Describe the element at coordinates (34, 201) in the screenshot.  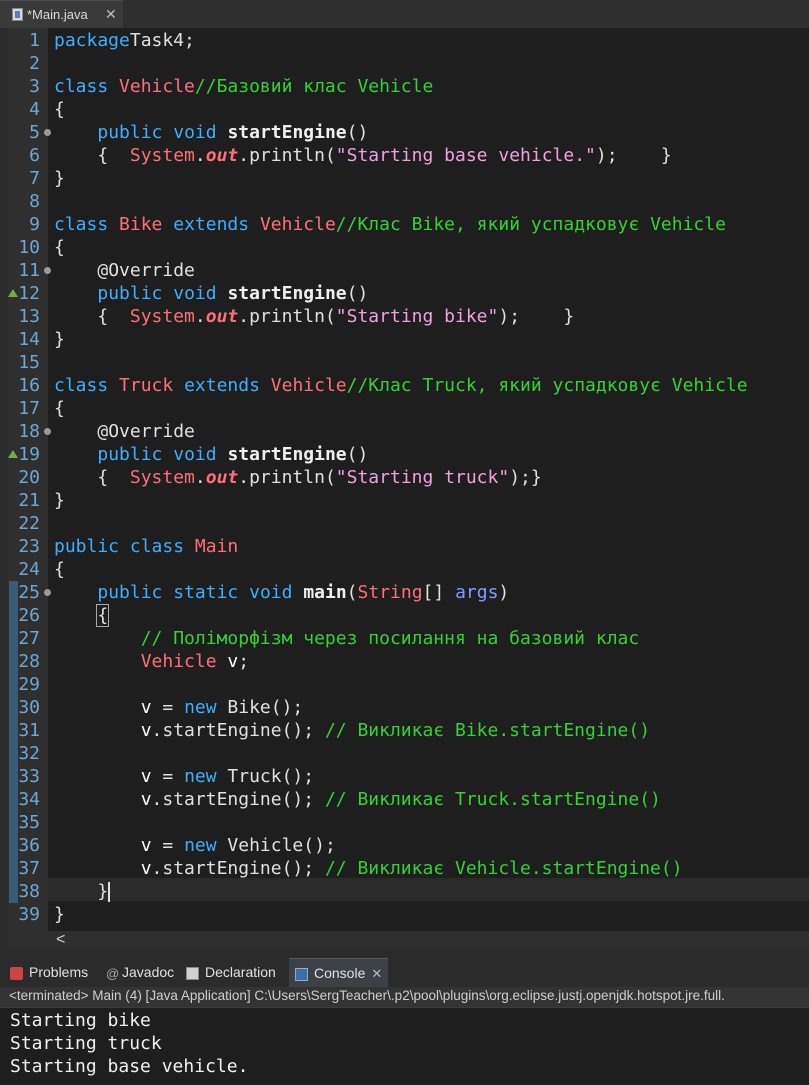
I see `line-number: 8` at that location.